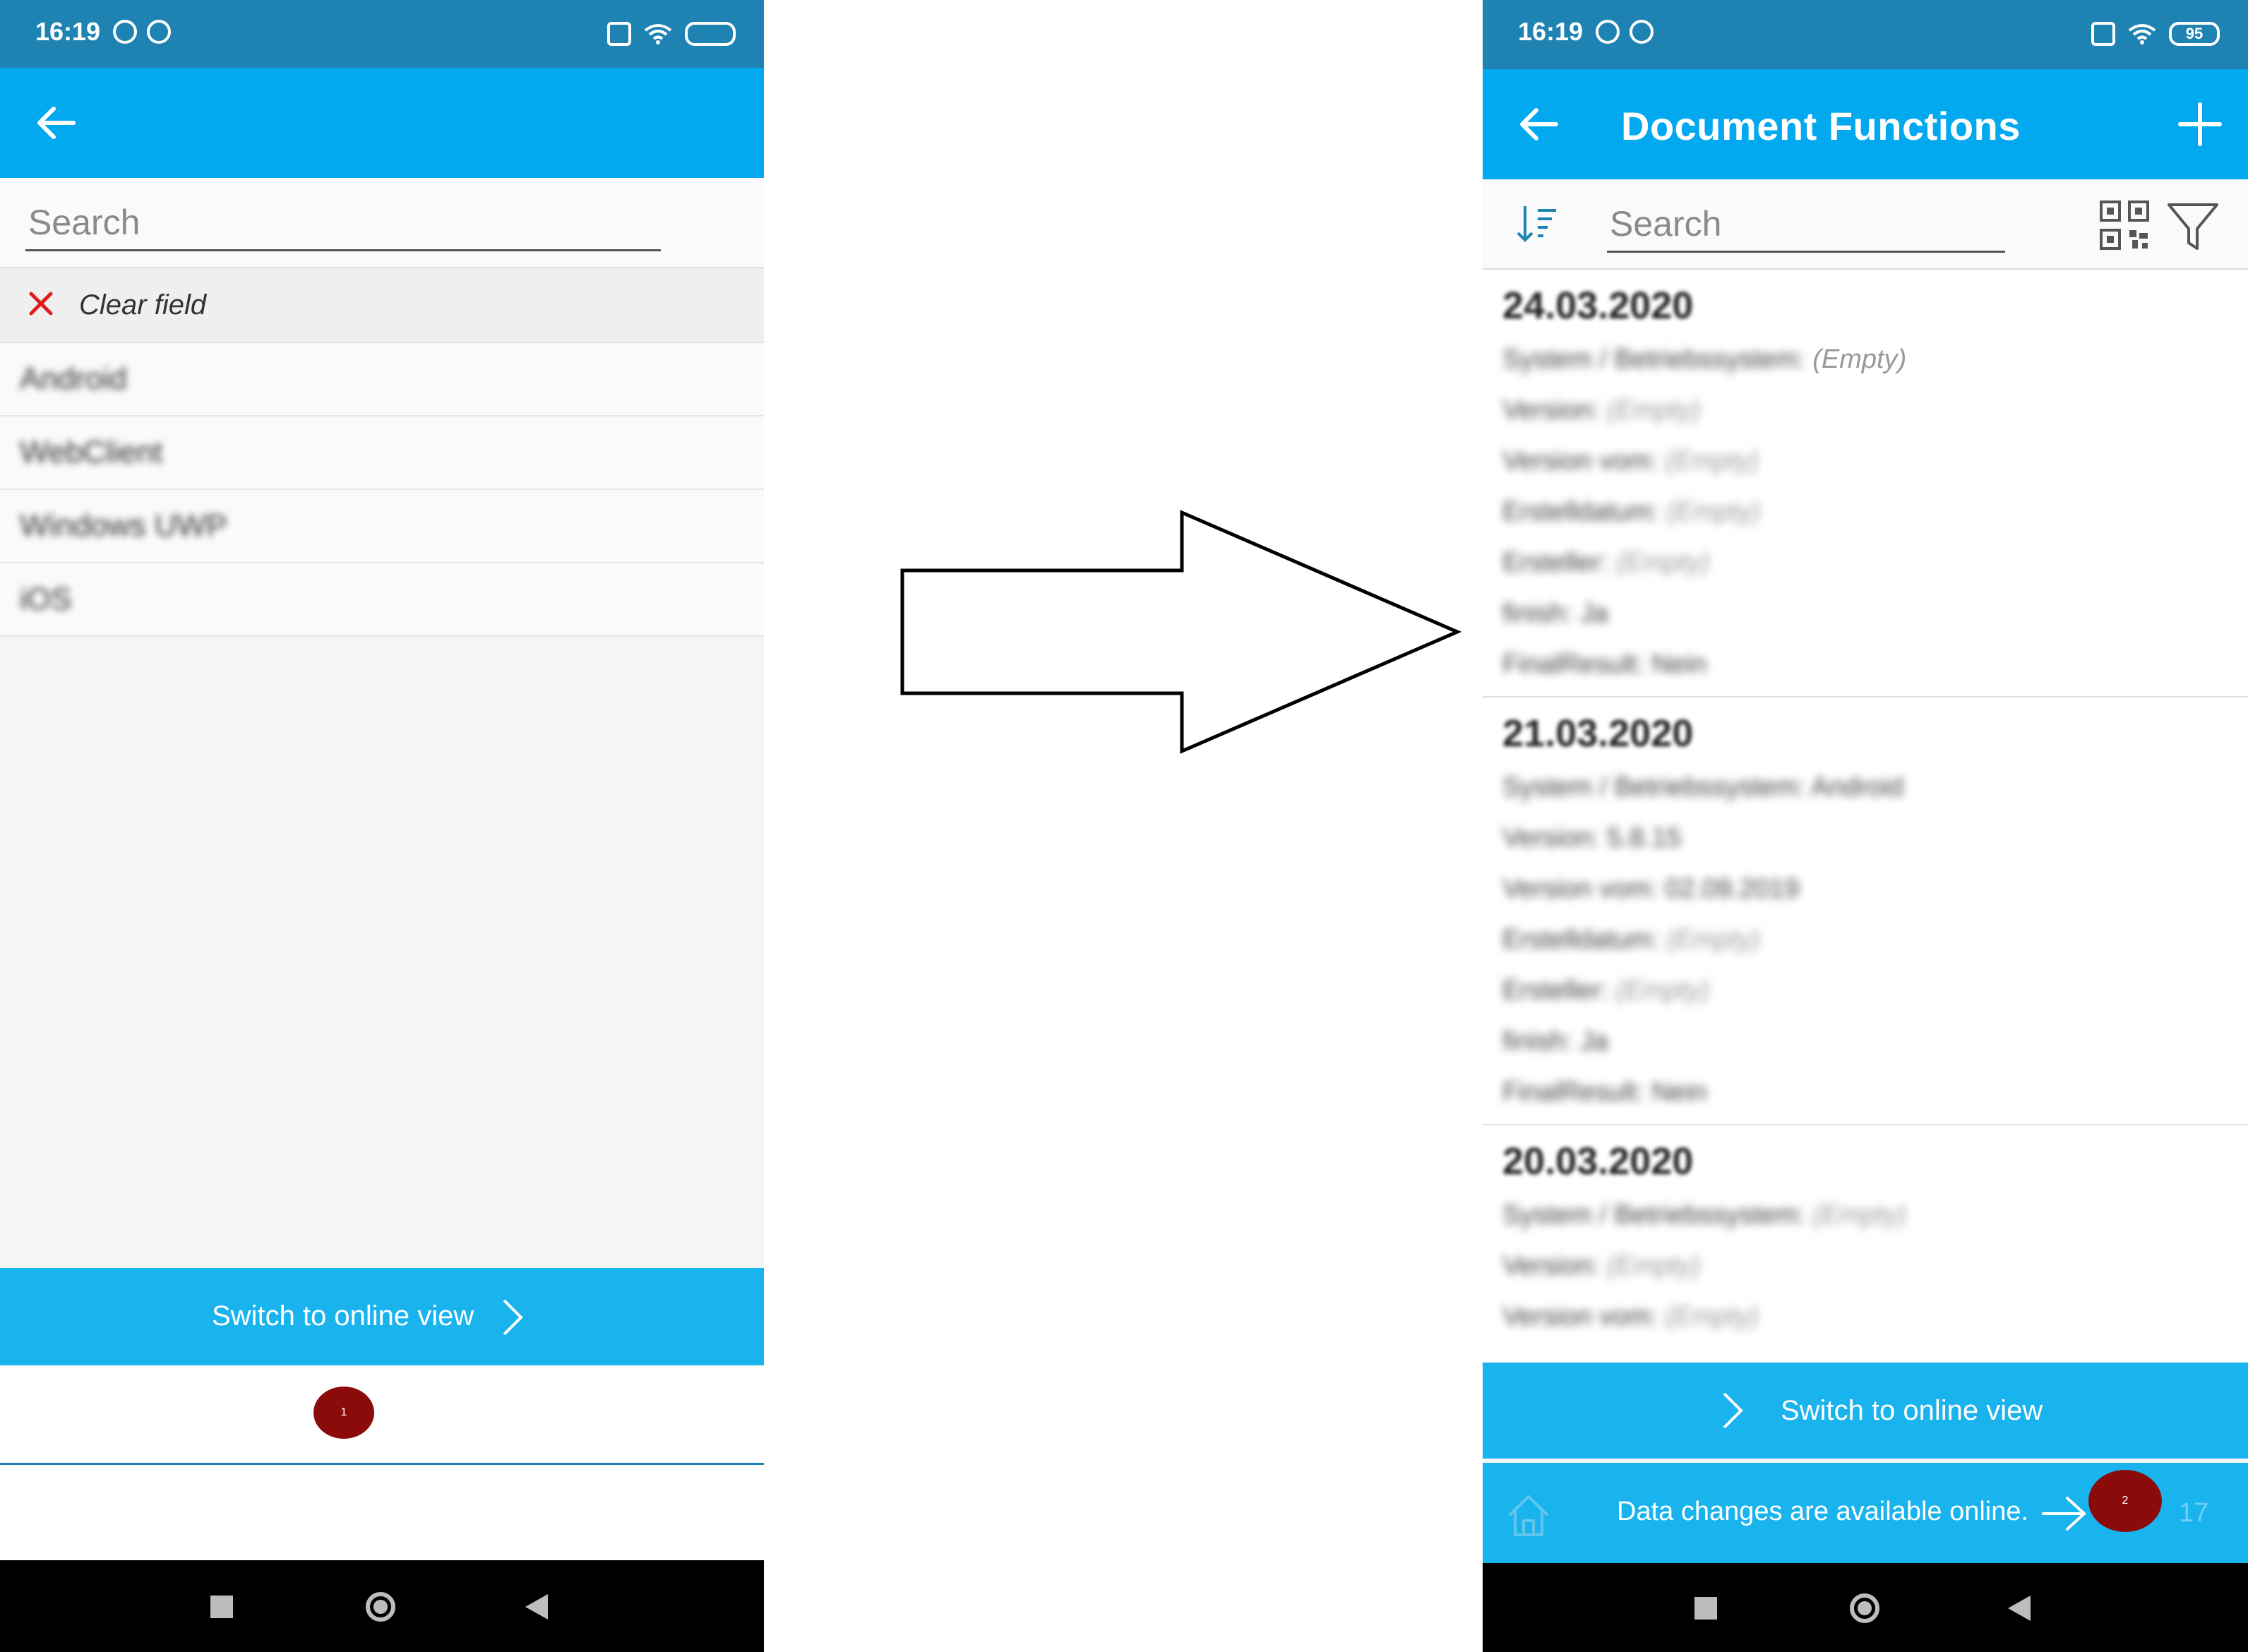  Describe the element at coordinates (711, 34) in the screenshot. I see `battery-icon` at that location.